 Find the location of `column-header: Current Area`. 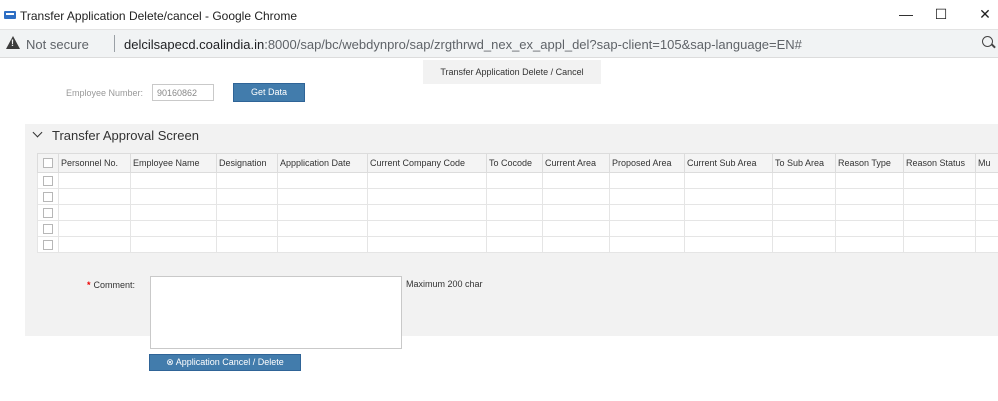

column-header: Current Area is located at coordinates (576, 163).